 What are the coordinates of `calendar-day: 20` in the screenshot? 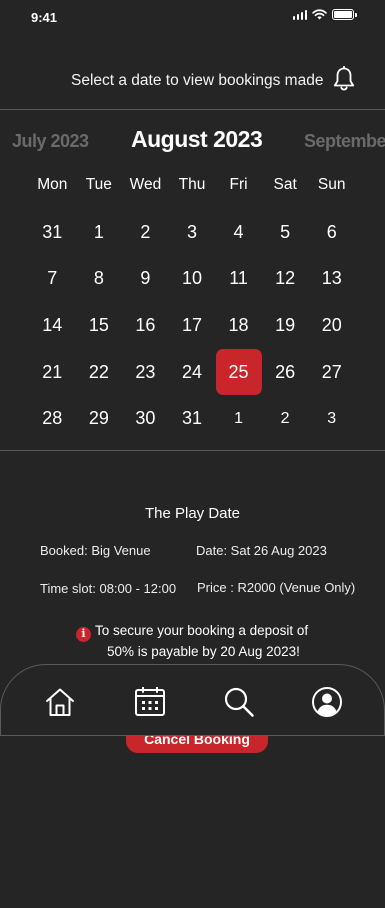 It's located at (331, 325).